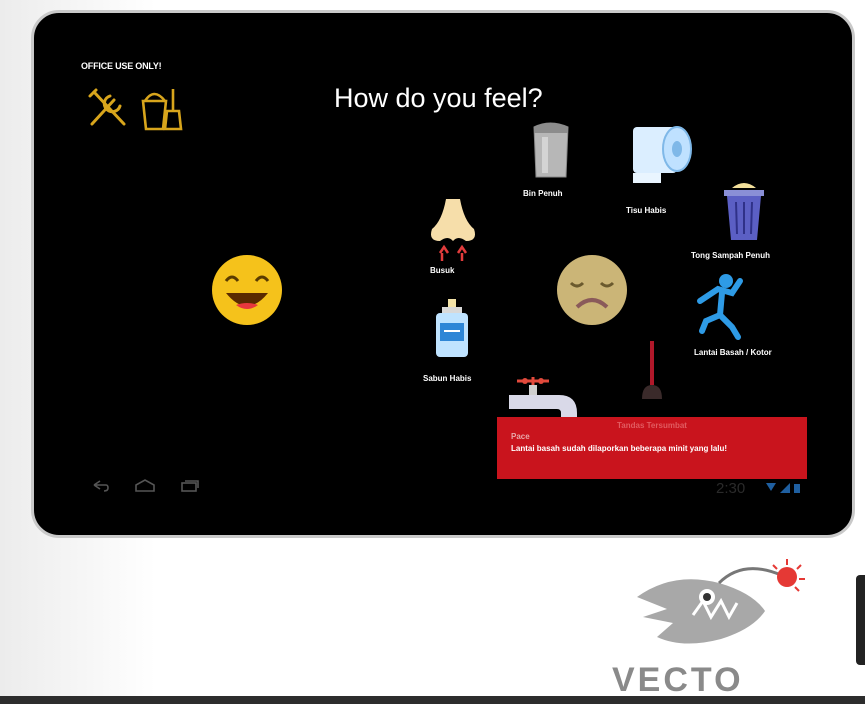 The height and width of the screenshot is (704, 865). Describe the element at coordinates (721, 601) in the screenshot. I see `vecto-fish-logo-icon` at that location.